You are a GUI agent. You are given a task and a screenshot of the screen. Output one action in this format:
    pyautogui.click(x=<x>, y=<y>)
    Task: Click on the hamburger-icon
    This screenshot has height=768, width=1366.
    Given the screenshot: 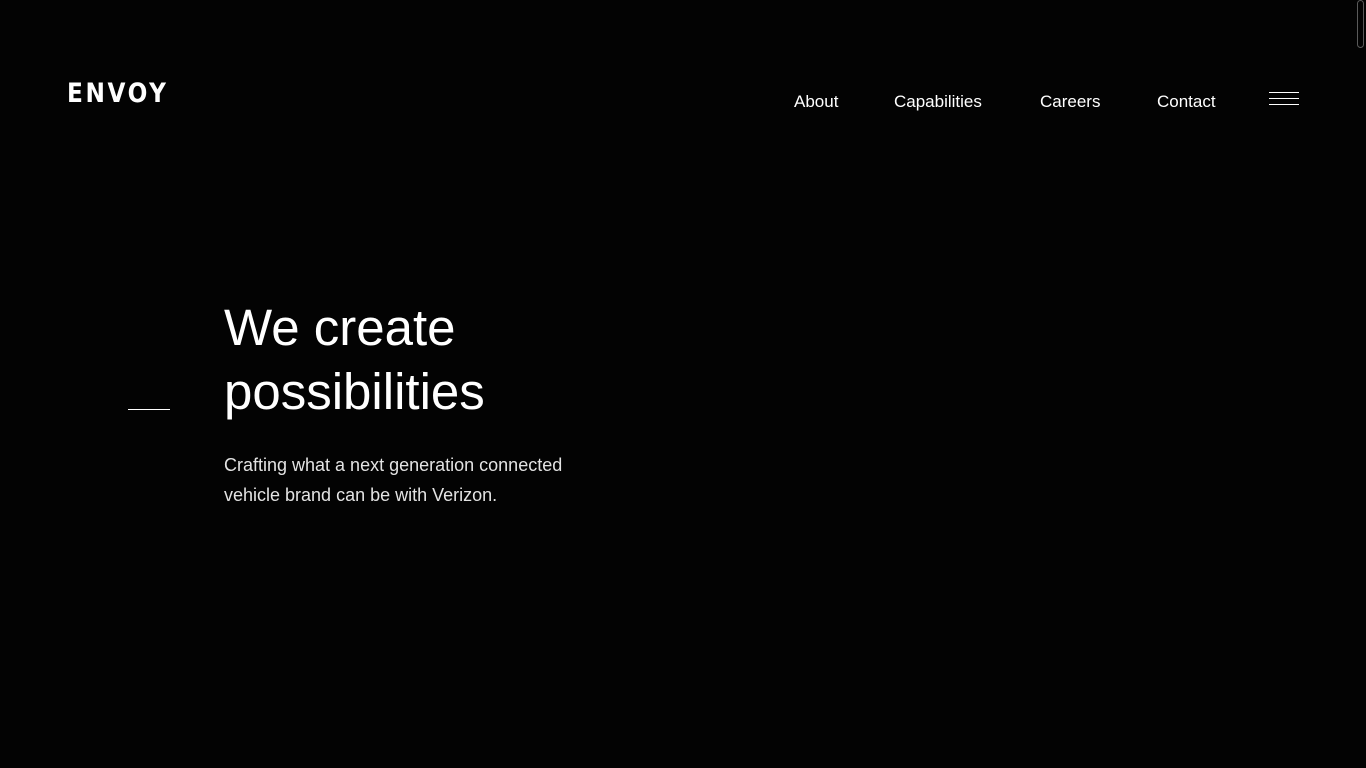 What is the action you would take?
    pyautogui.click(x=1284, y=100)
    